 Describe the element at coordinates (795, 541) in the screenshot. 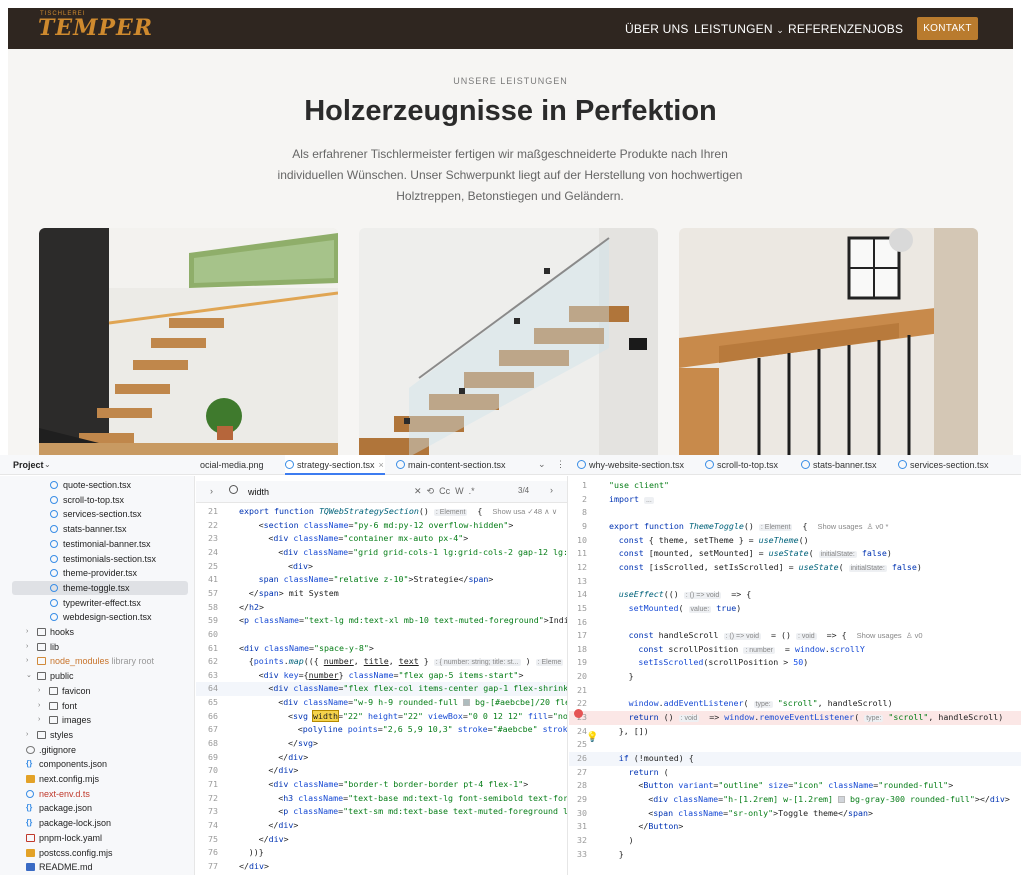

I see `code-line: 10 const { theme, setTheme } = useTheme()` at that location.